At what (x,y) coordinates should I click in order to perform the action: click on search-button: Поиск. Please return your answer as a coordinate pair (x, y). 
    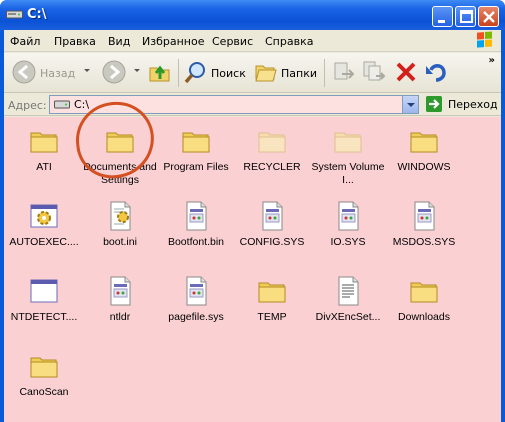
    Looking at the image, I should click on (216, 73).